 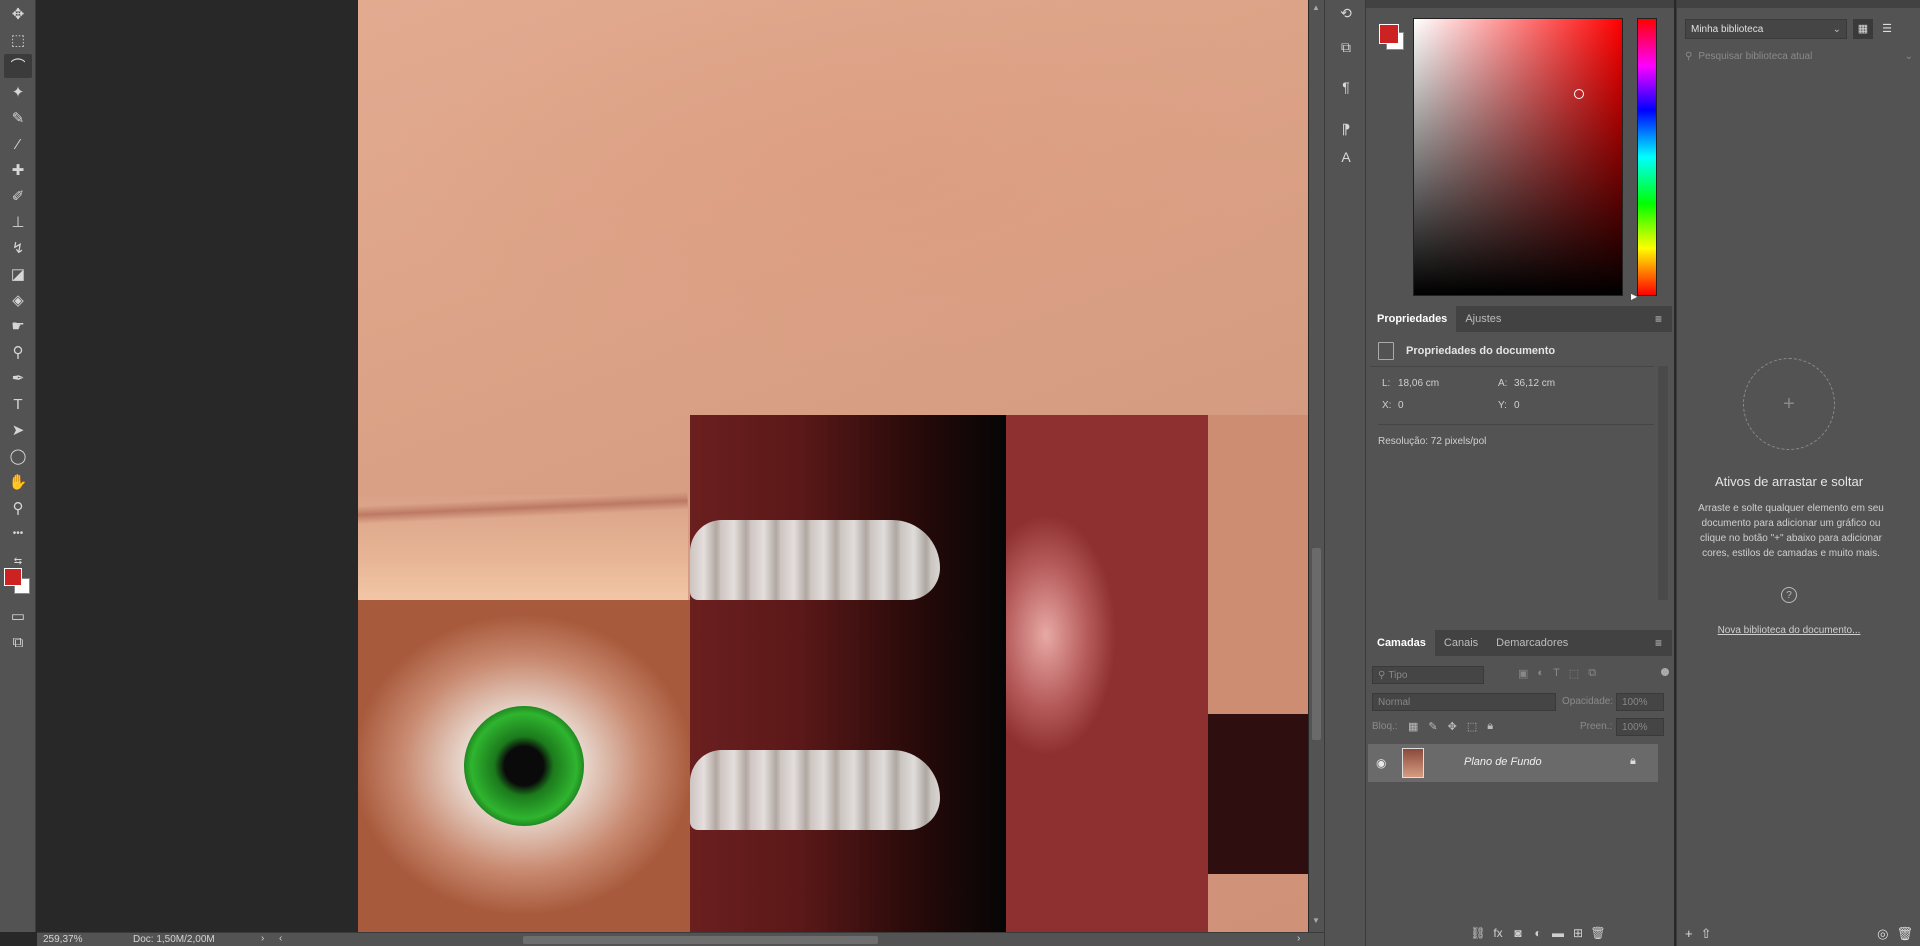 I want to click on library-delete-icon: 🗑︎, so click(x=1904, y=935).